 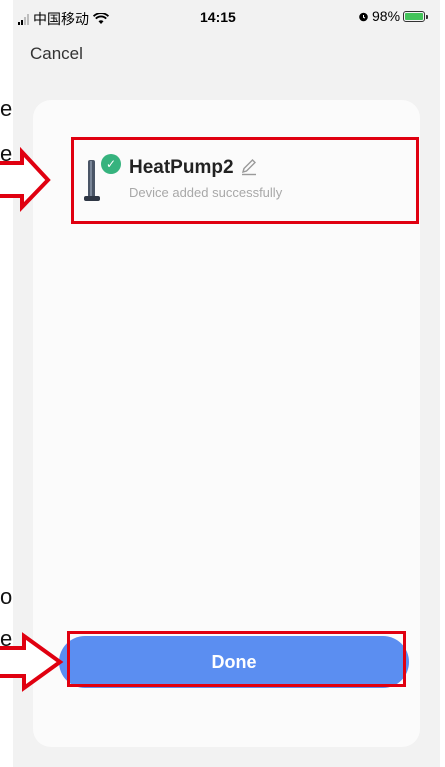 I want to click on battery-icon, so click(x=416, y=16).